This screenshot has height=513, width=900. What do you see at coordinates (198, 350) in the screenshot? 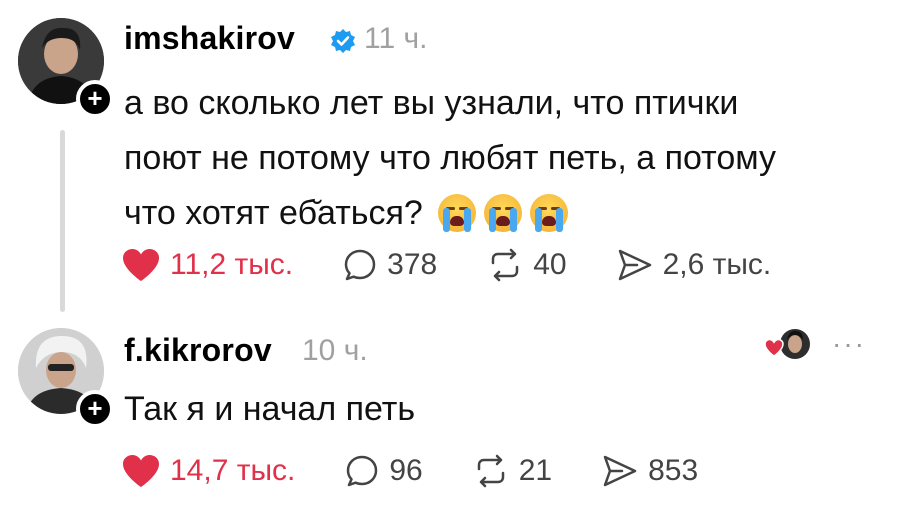
I see `username: f.kikrorov` at bounding box center [198, 350].